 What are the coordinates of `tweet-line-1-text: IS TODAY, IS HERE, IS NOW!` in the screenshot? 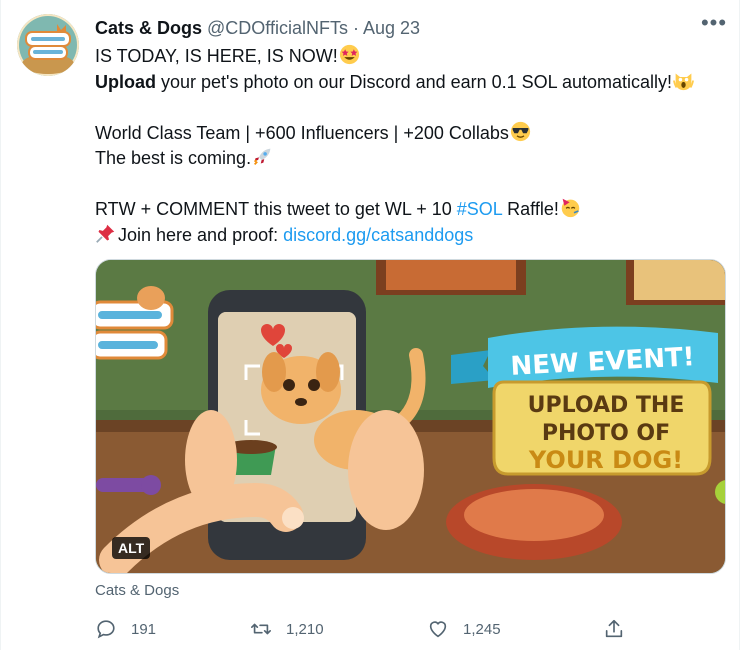 It's located at (216, 56).